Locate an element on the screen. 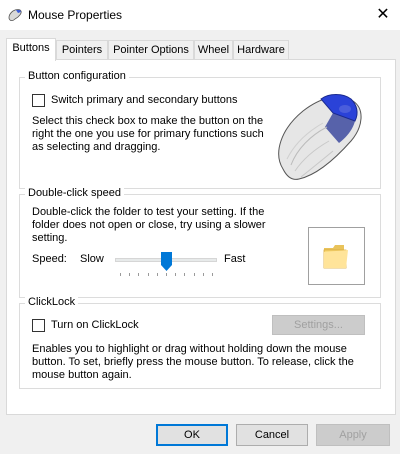 Image resolution: width=400 pixels, height=454 pixels. switch-buttons-checkbox is located at coordinates (38, 100).